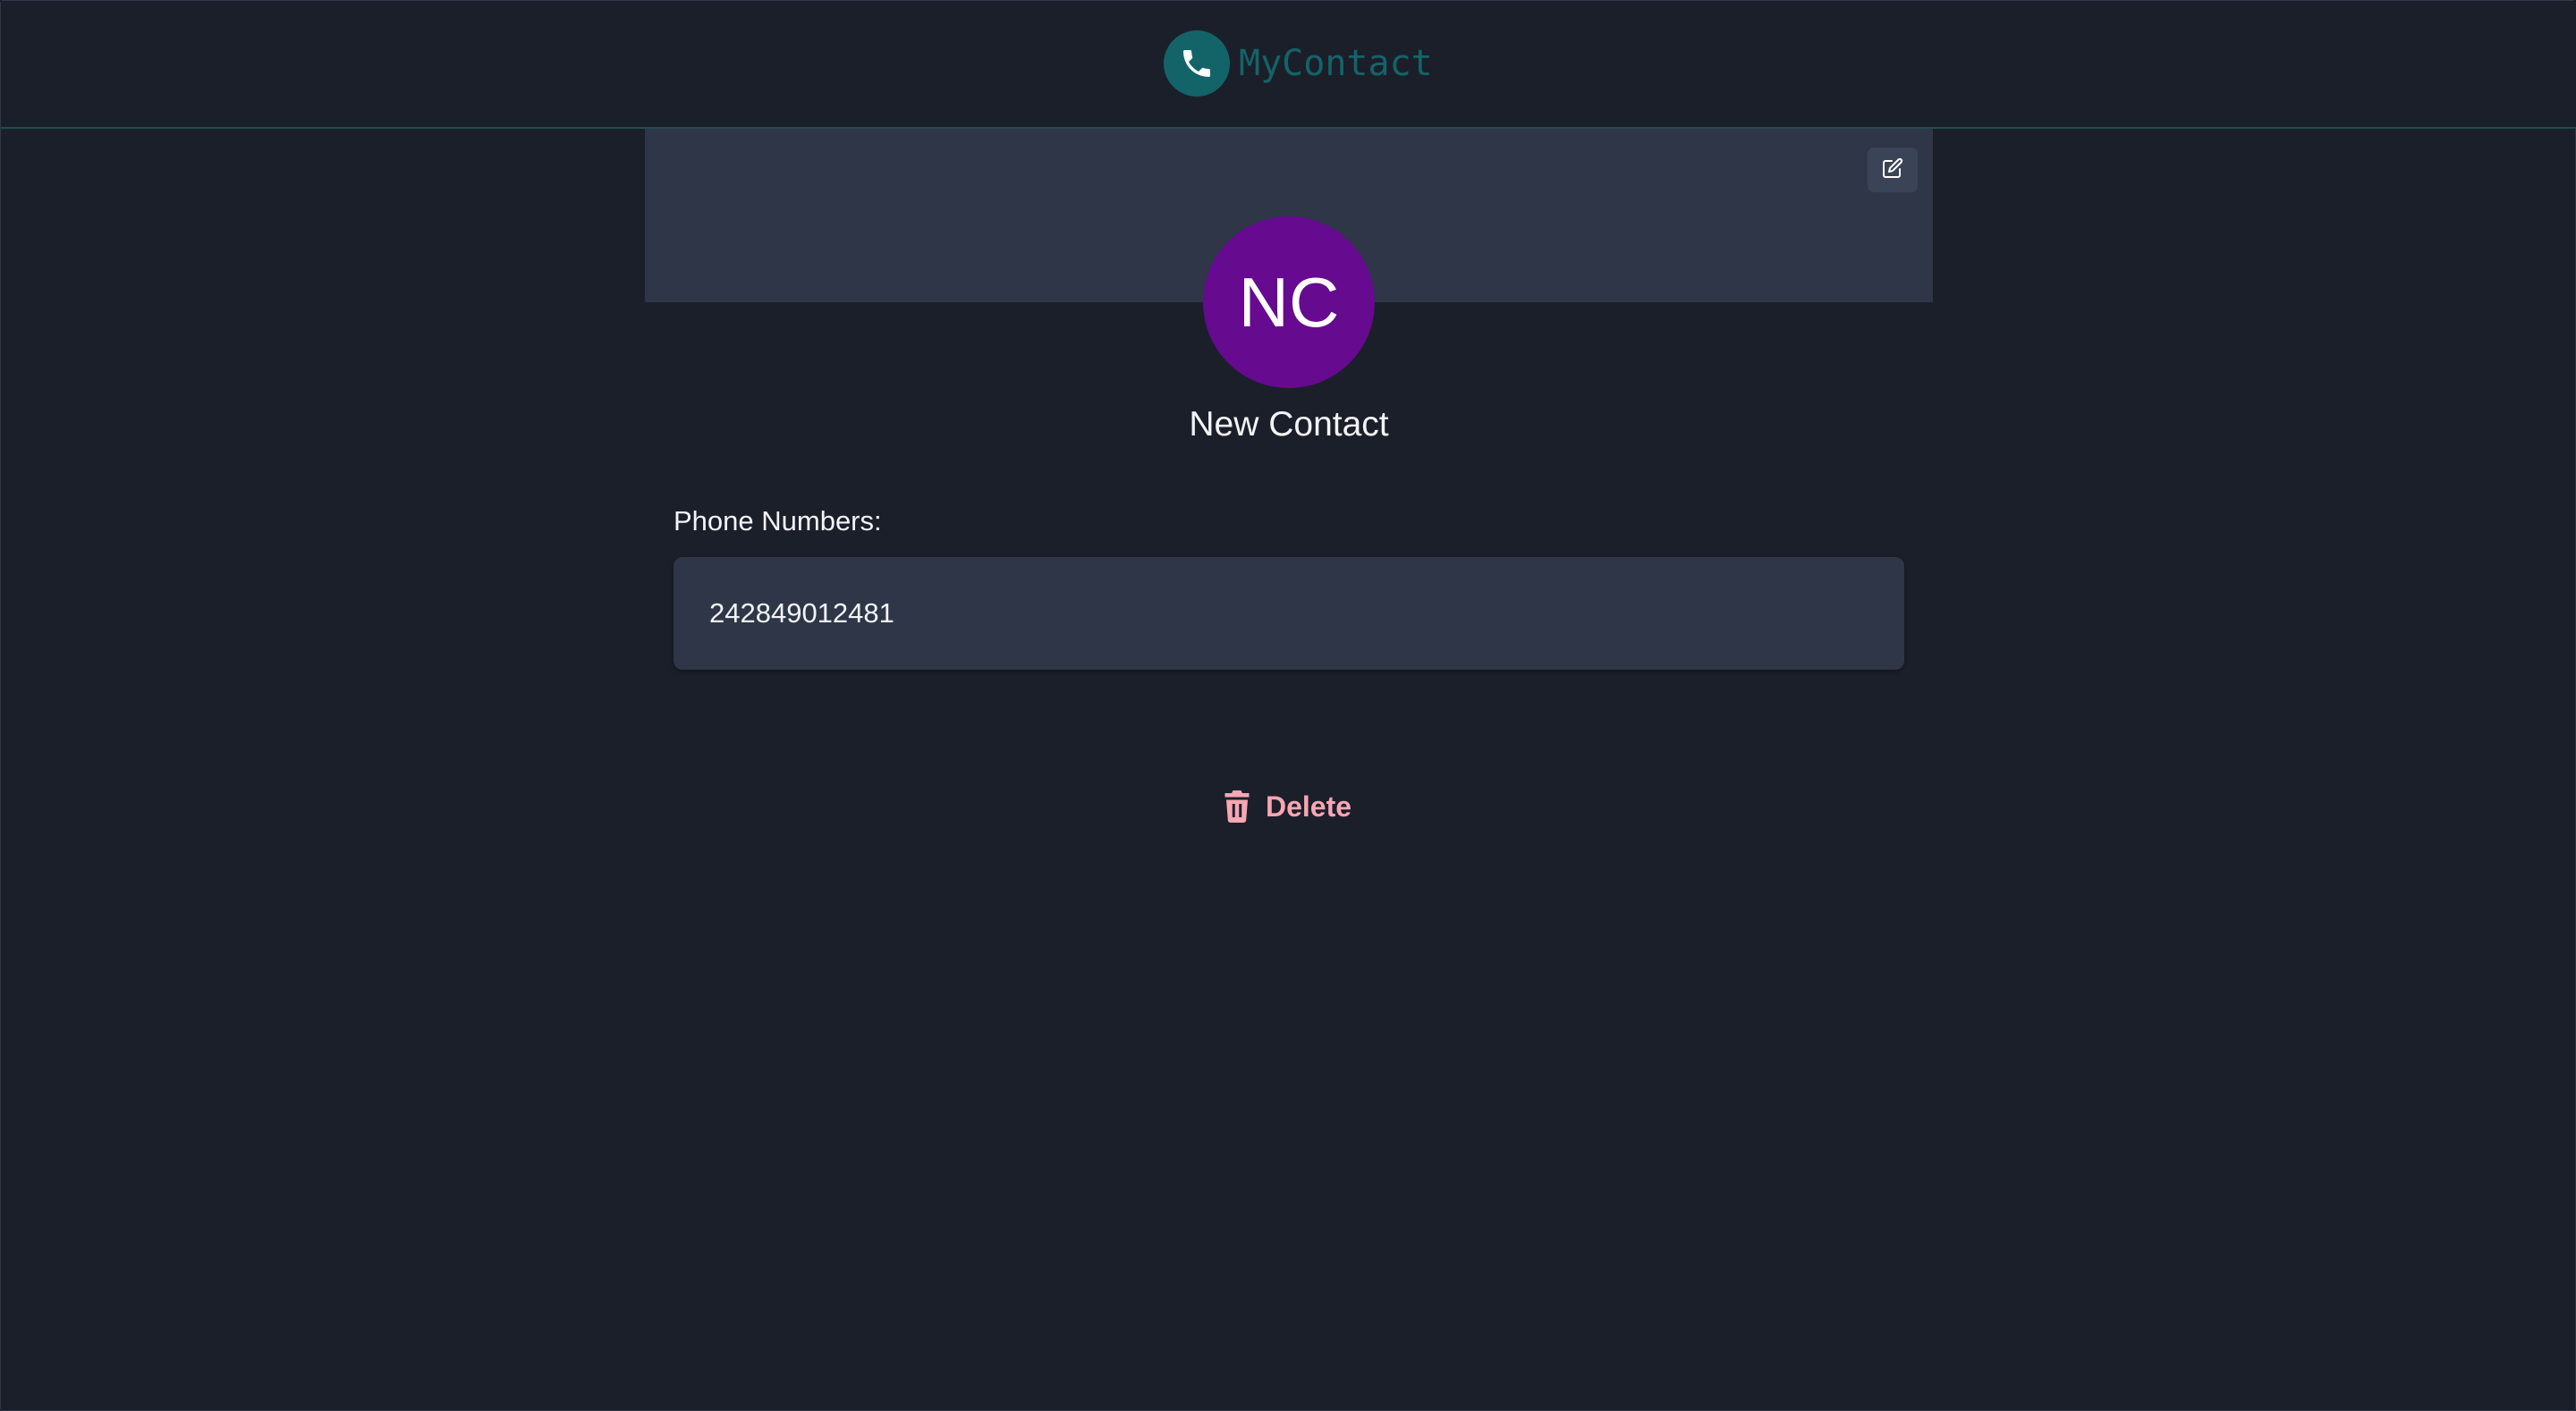 Image resolution: width=2576 pixels, height=1411 pixels. I want to click on header: MyContact, so click(1288, 65).